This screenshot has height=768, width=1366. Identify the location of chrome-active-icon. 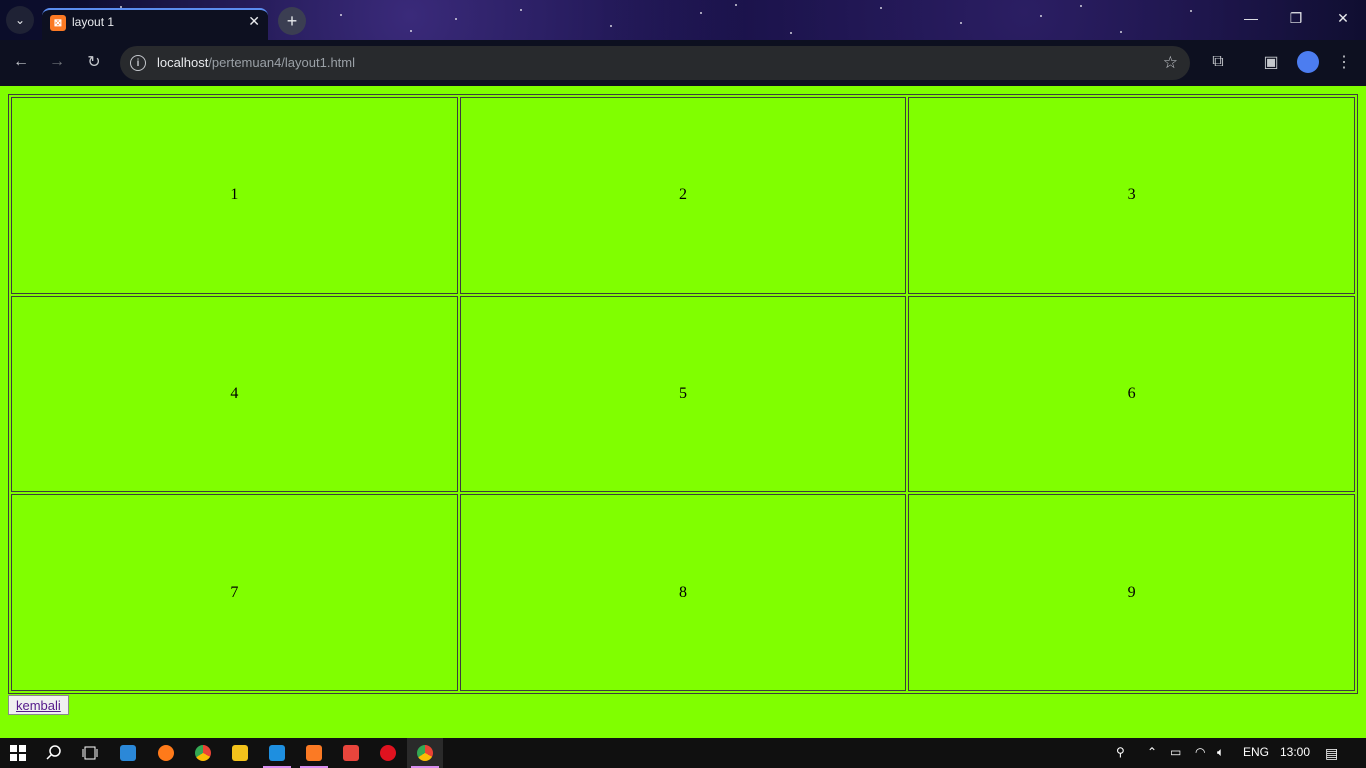
(425, 753).